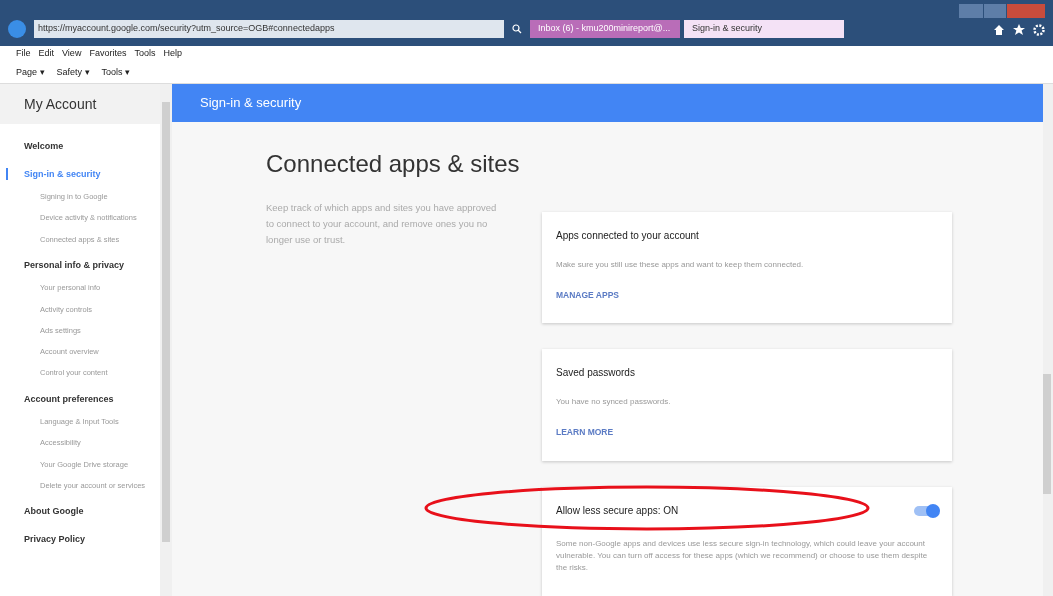 The image size is (1053, 596). What do you see at coordinates (595, 373) in the screenshot?
I see `card-title: Saved passwords` at bounding box center [595, 373].